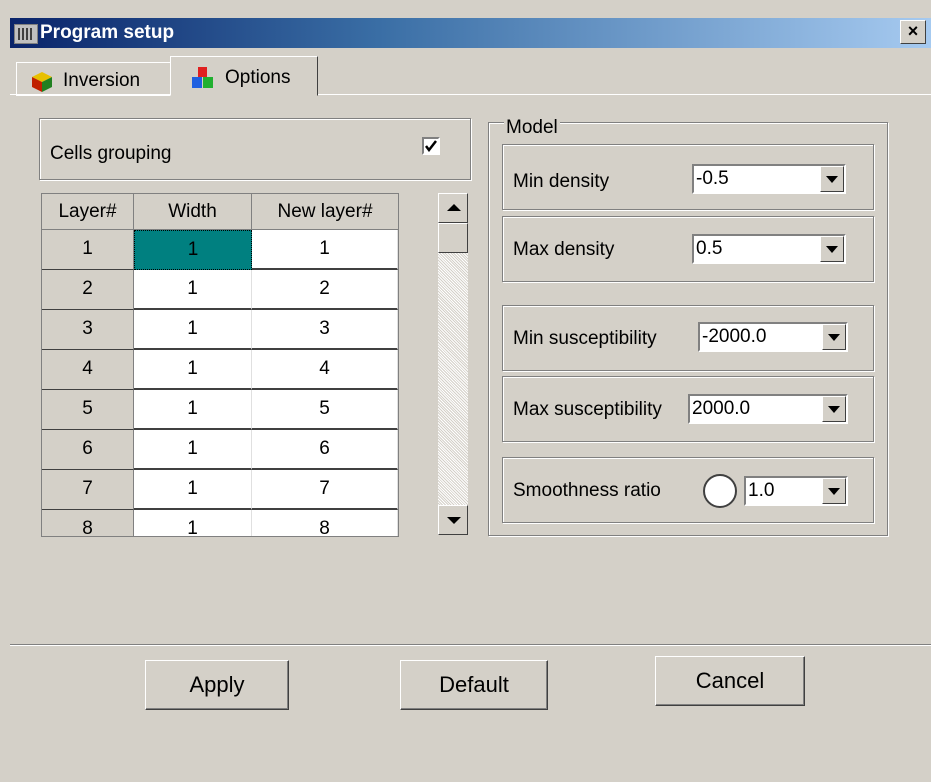 The image size is (931, 782). What do you see at coordinates (761, 490) in the screenshot?
I see `smoothness-ratio-value: 1.0` at bounding box center [761, 490].